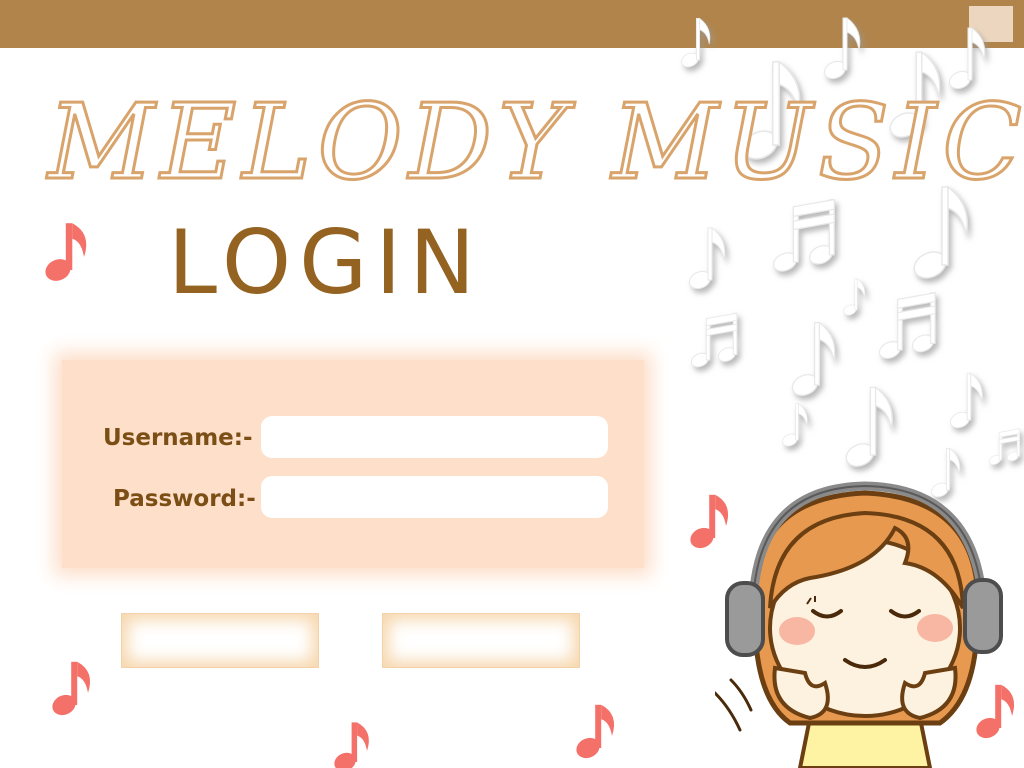 Image resolution: width=1024 pixels, height=768 pixels. I want to click on password-label: Password:-, so click(184, 499).